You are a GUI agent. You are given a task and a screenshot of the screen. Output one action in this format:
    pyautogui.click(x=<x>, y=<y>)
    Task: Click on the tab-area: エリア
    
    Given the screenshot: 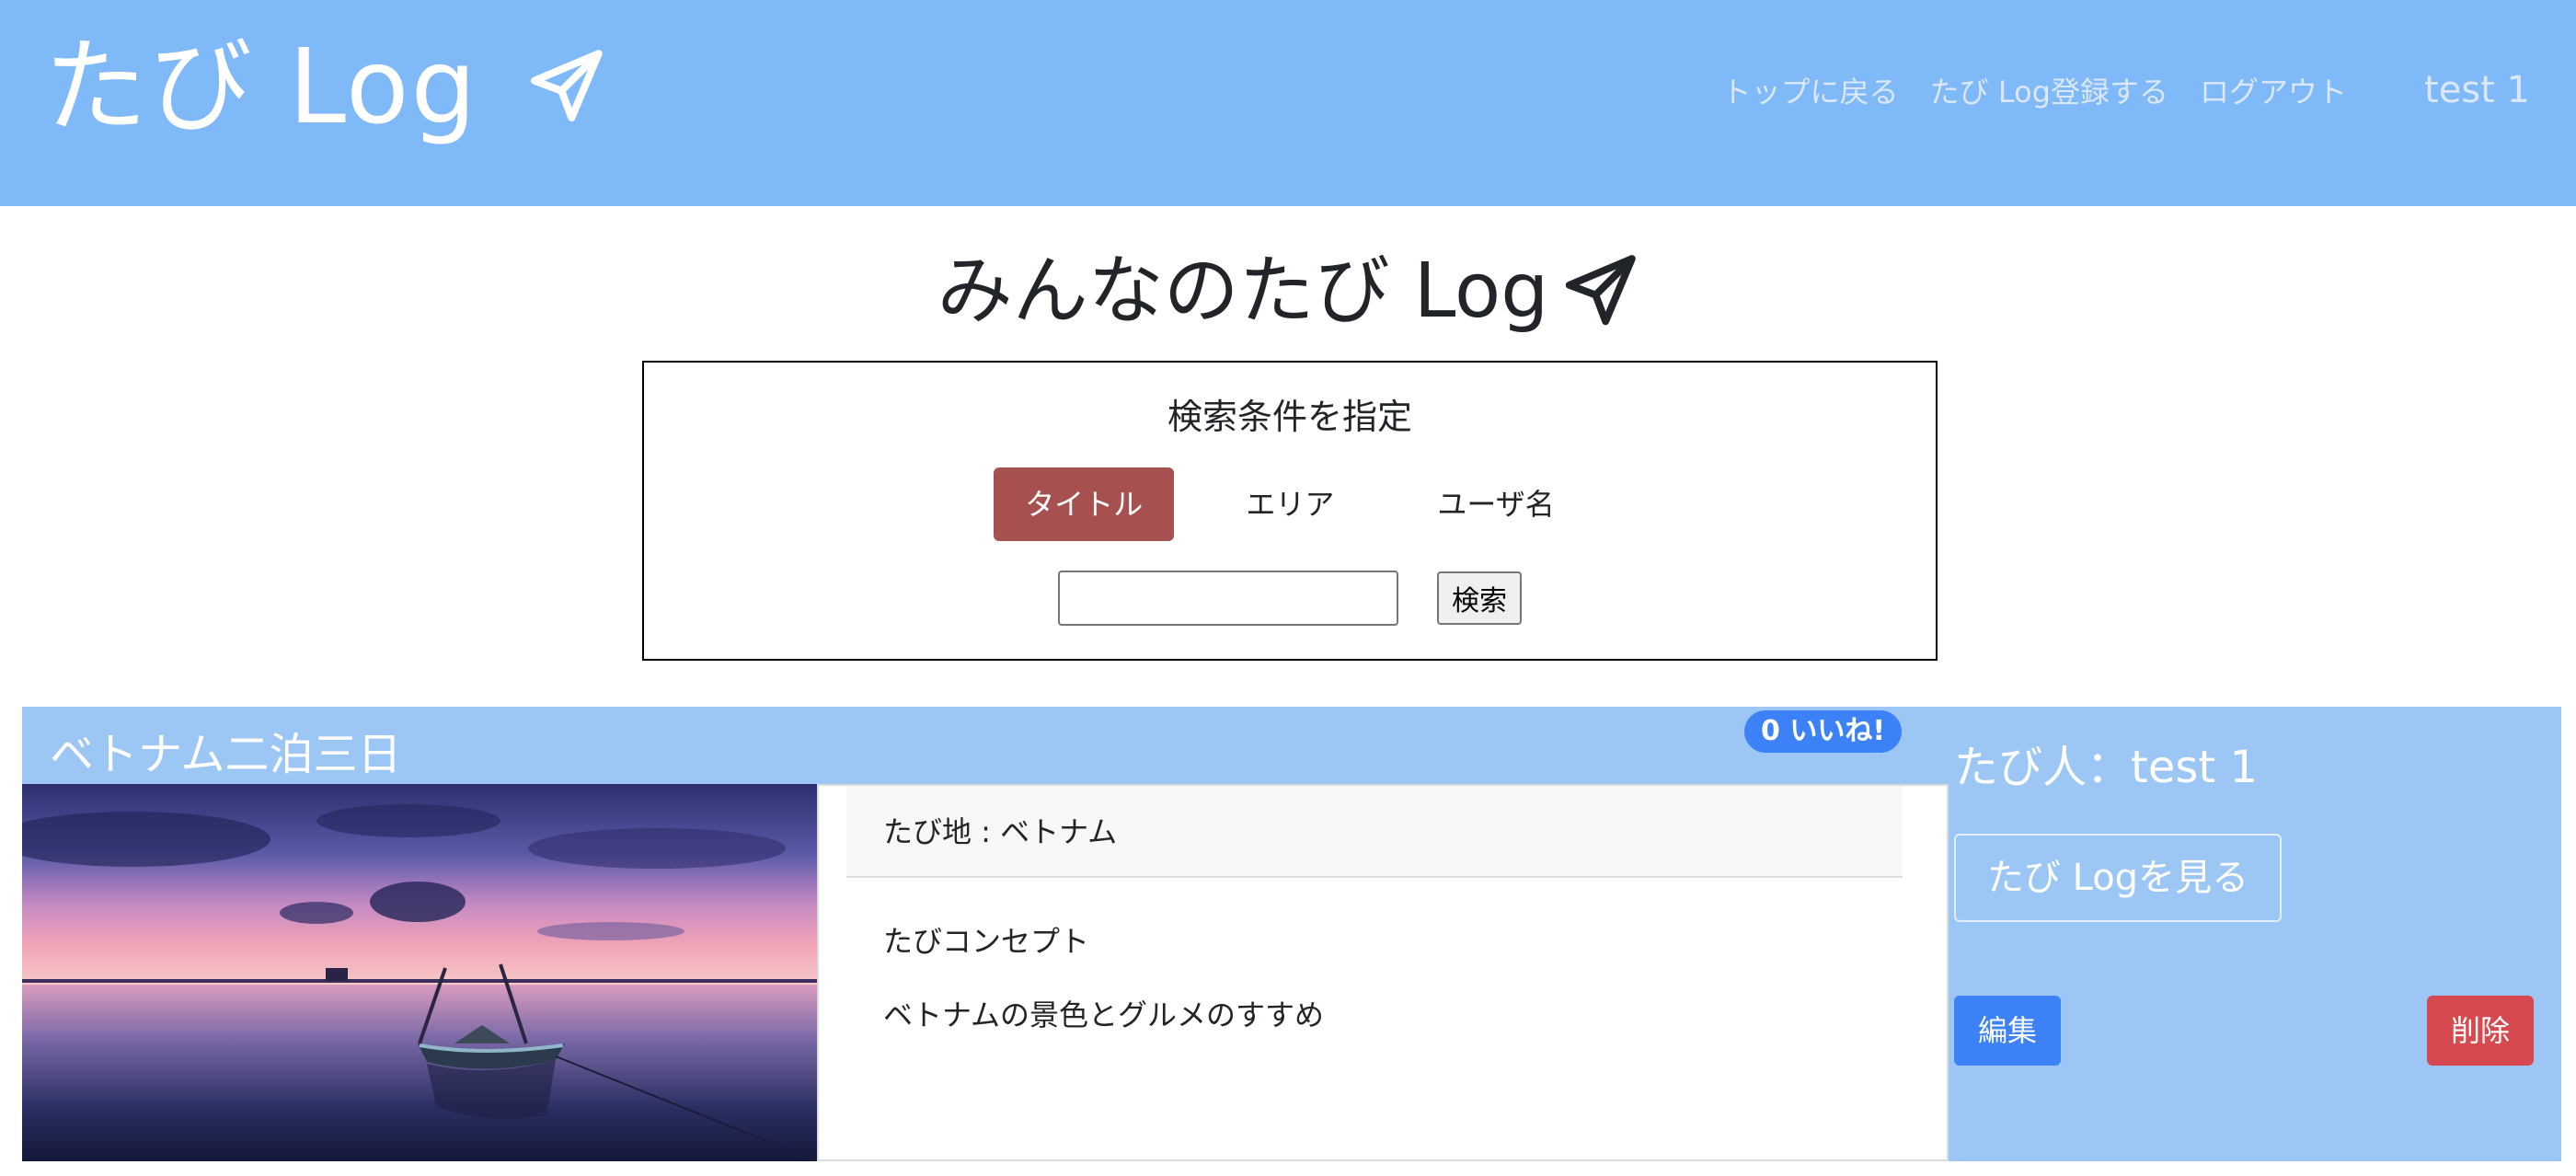 What is the action you would take?
    pyautogui.click(x=1289, y=504)
    